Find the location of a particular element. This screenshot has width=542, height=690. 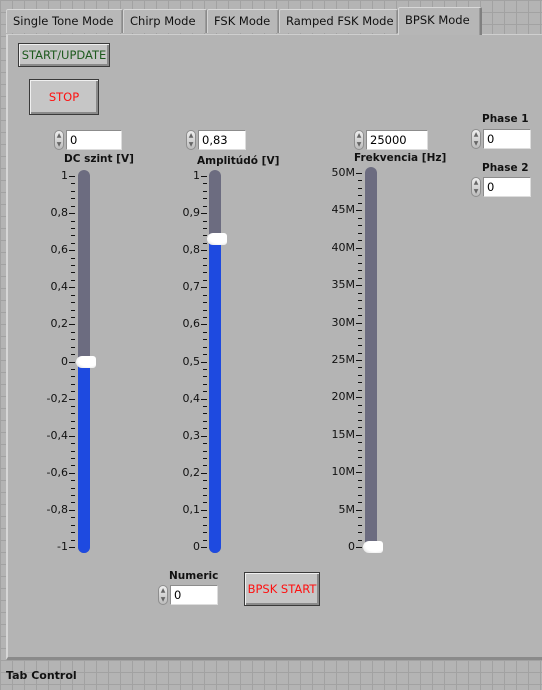

tick-label: 0,2 is located at coordinates (191, 472).